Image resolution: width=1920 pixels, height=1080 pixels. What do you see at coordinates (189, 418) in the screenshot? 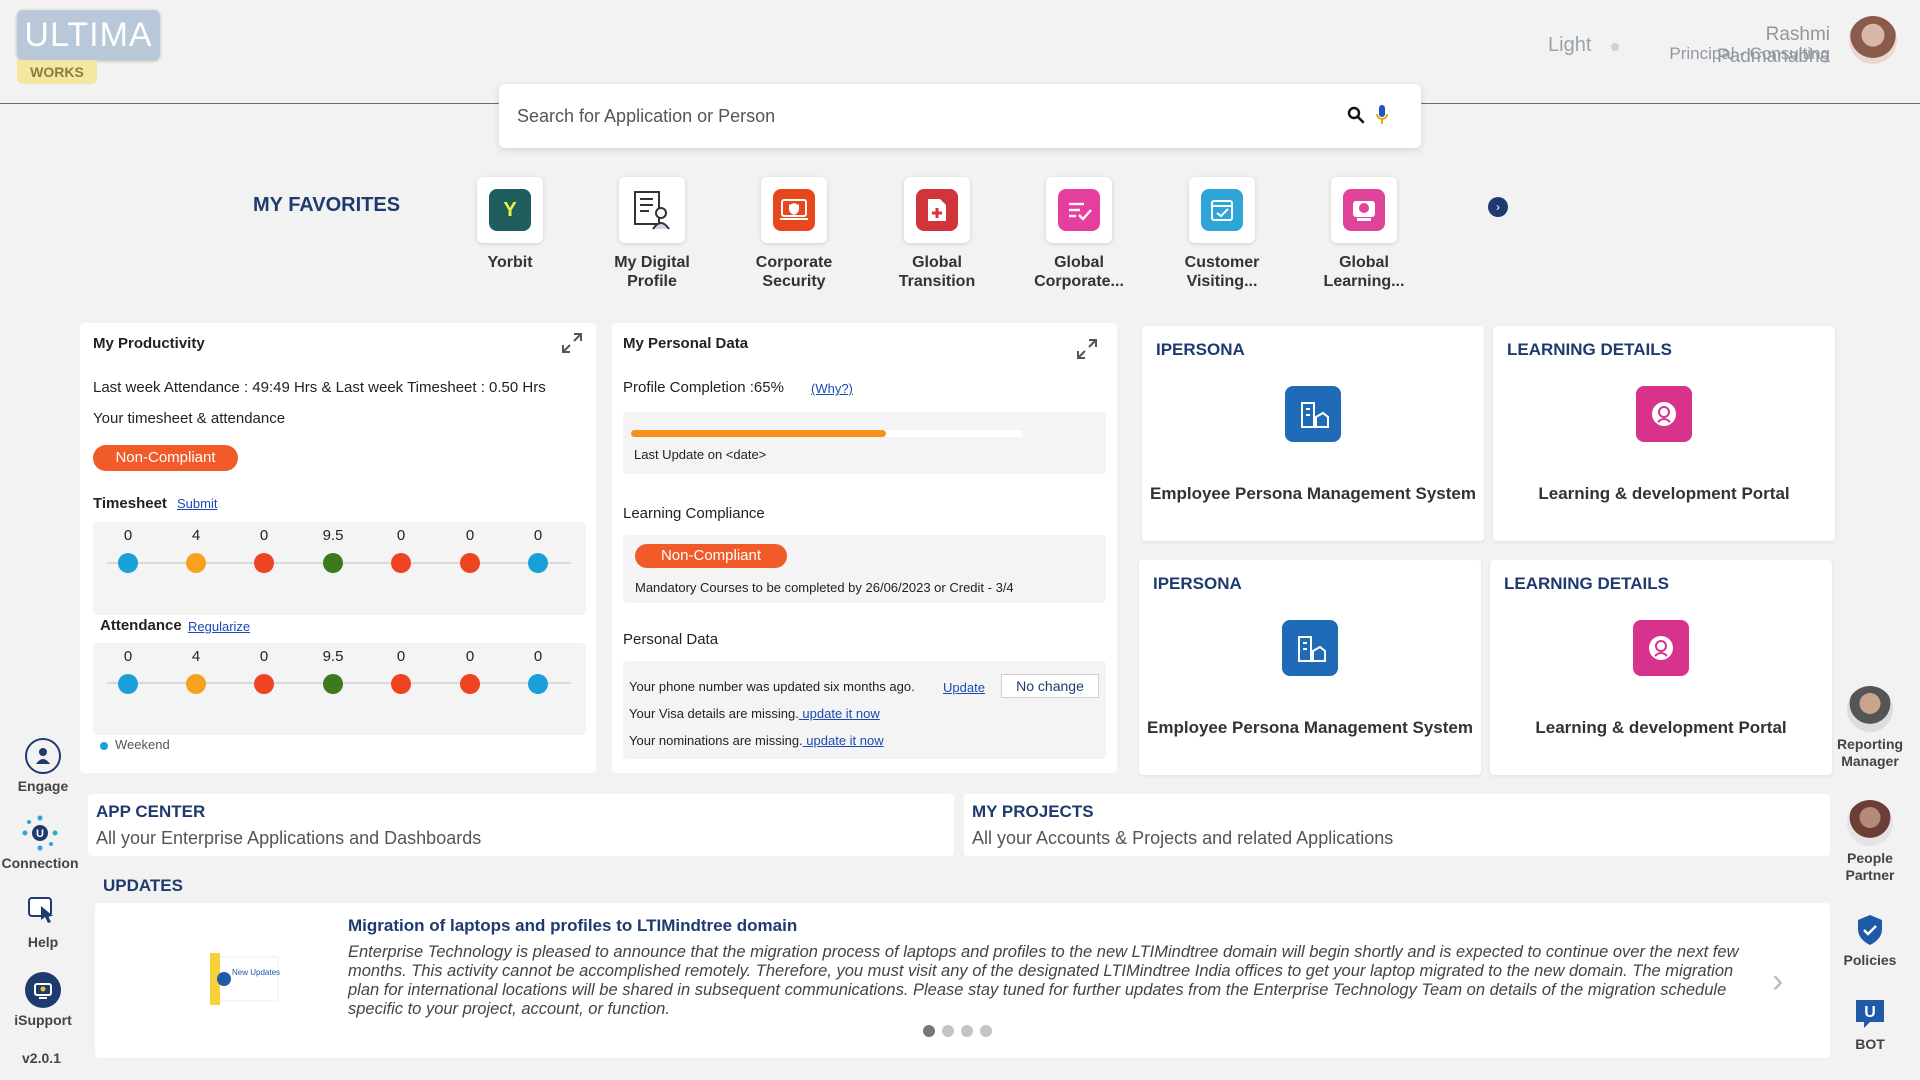
I see `timesheet-attendance-subtitle: Your timesheet & attendance` at bounding box center [189, 418].